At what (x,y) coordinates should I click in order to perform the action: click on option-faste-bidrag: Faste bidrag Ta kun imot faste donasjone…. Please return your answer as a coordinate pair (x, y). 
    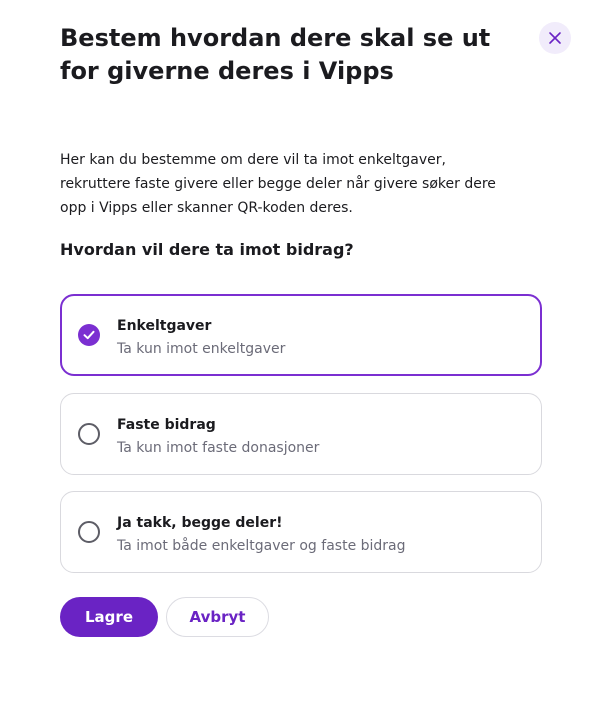
    Looking at the image, I should click on (301, 434).